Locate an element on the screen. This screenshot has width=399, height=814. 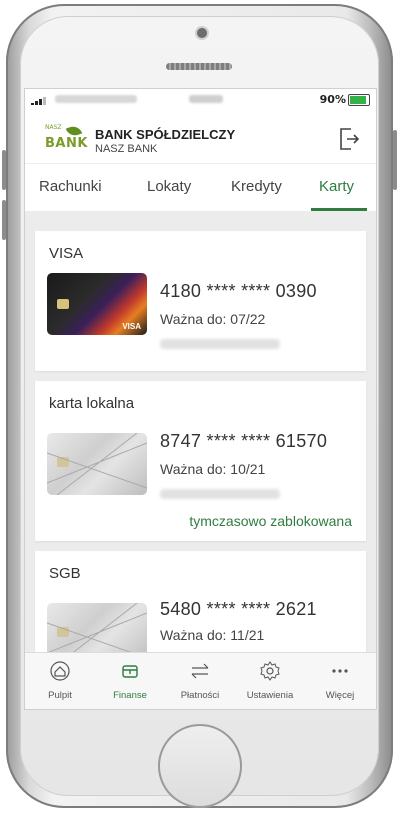
card-number: 8747 **** **** 61570 is located at coordinates (244, 441).